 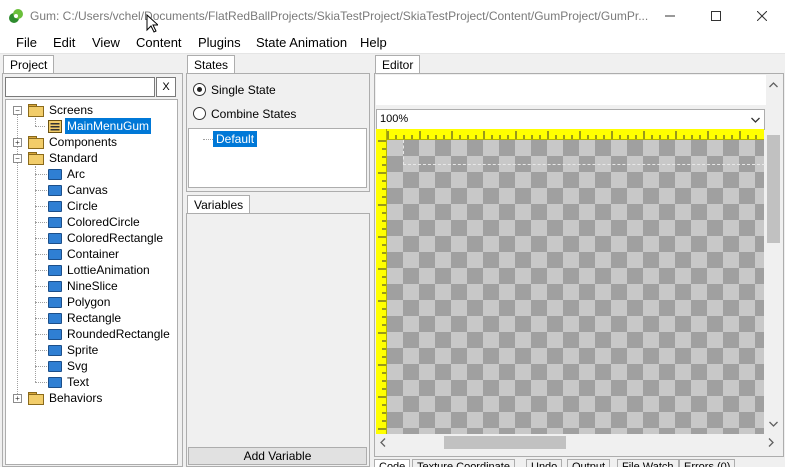 I want to click on tree-item-arc: Arc, so click(x=76, y=174).